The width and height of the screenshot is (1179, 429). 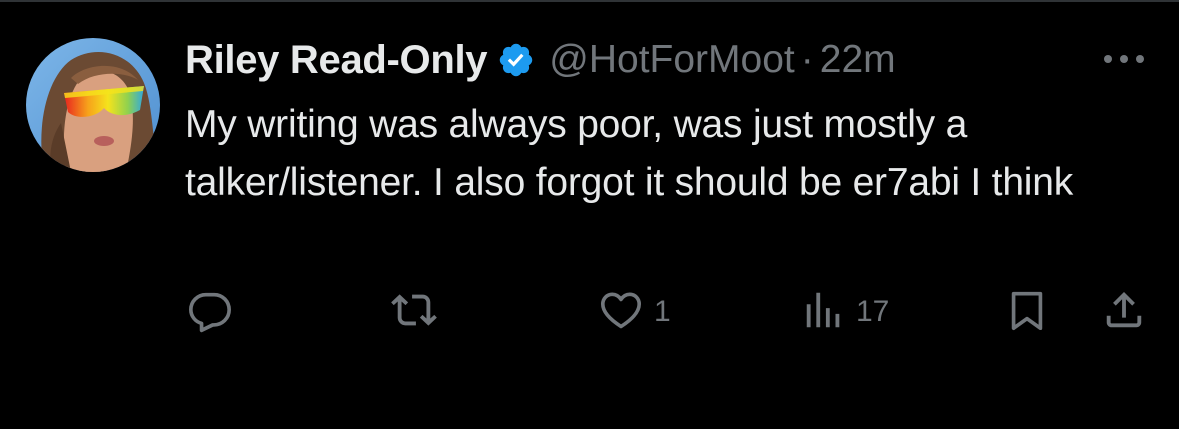 I want to click on reply-icon, so click(x=210, y=312).